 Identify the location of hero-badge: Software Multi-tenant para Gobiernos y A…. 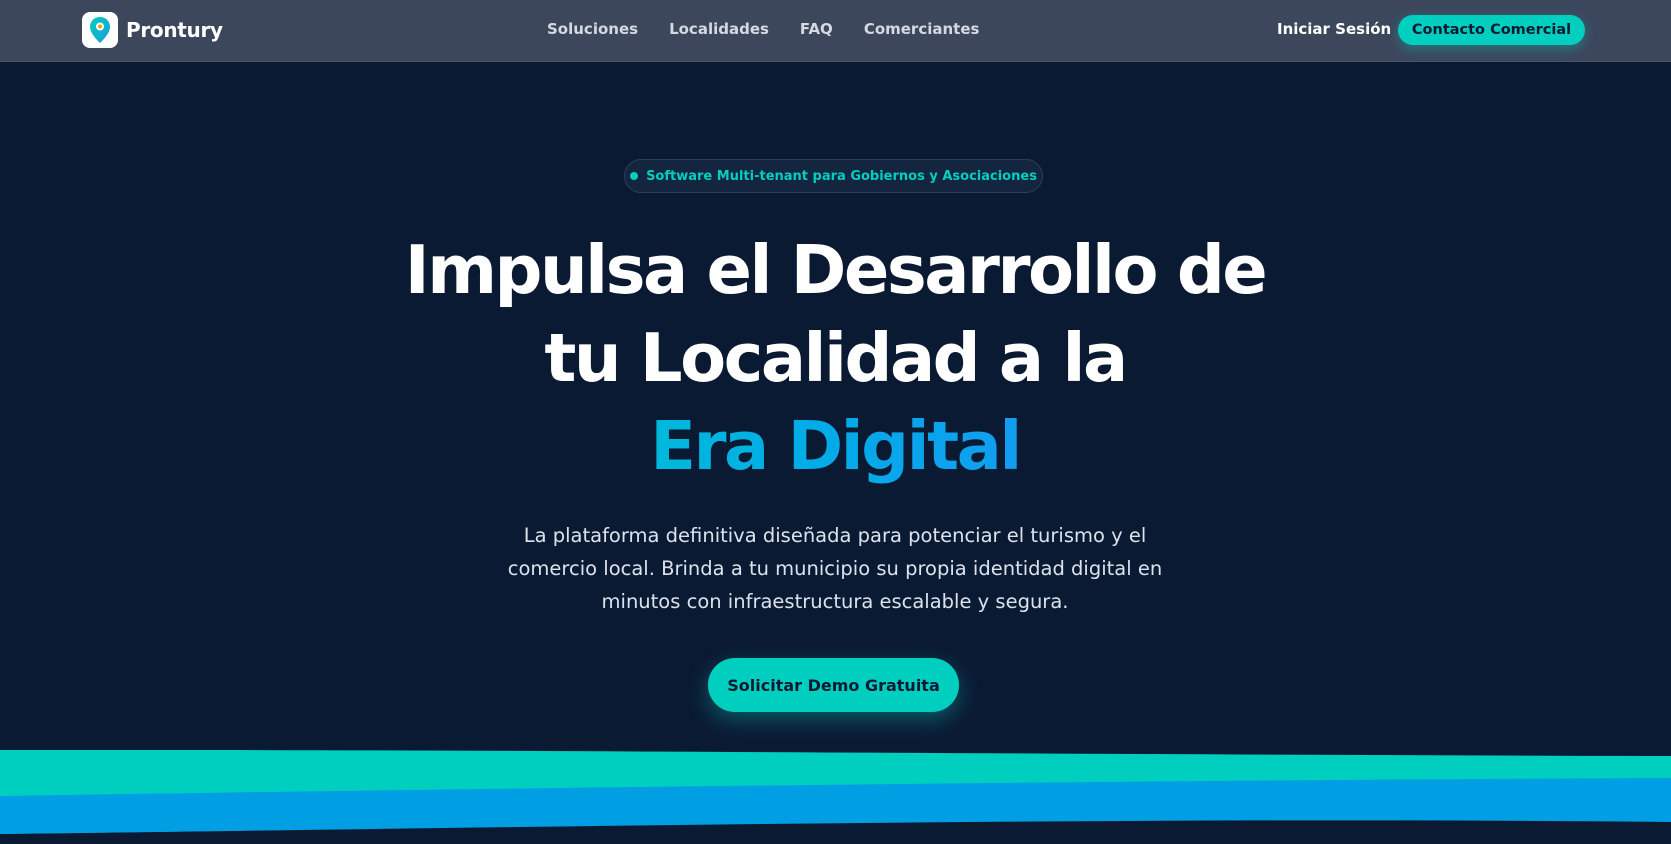
(833, 176).